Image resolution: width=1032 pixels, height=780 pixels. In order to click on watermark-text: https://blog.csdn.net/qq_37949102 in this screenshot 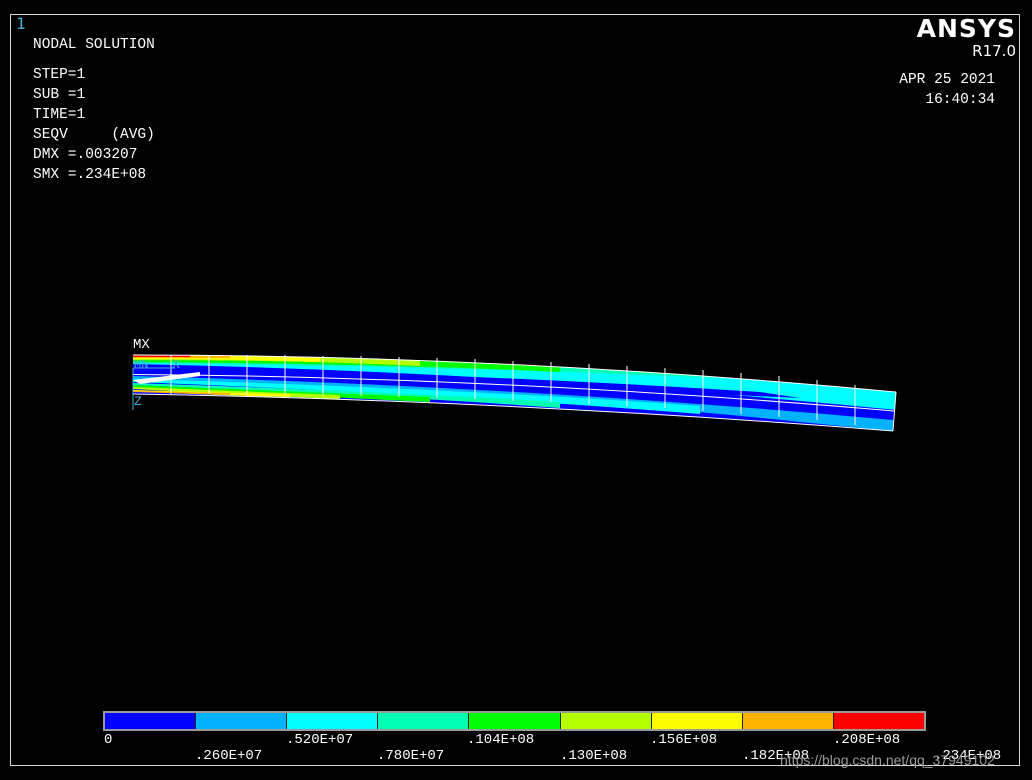, I will do `click(887, 760)`.